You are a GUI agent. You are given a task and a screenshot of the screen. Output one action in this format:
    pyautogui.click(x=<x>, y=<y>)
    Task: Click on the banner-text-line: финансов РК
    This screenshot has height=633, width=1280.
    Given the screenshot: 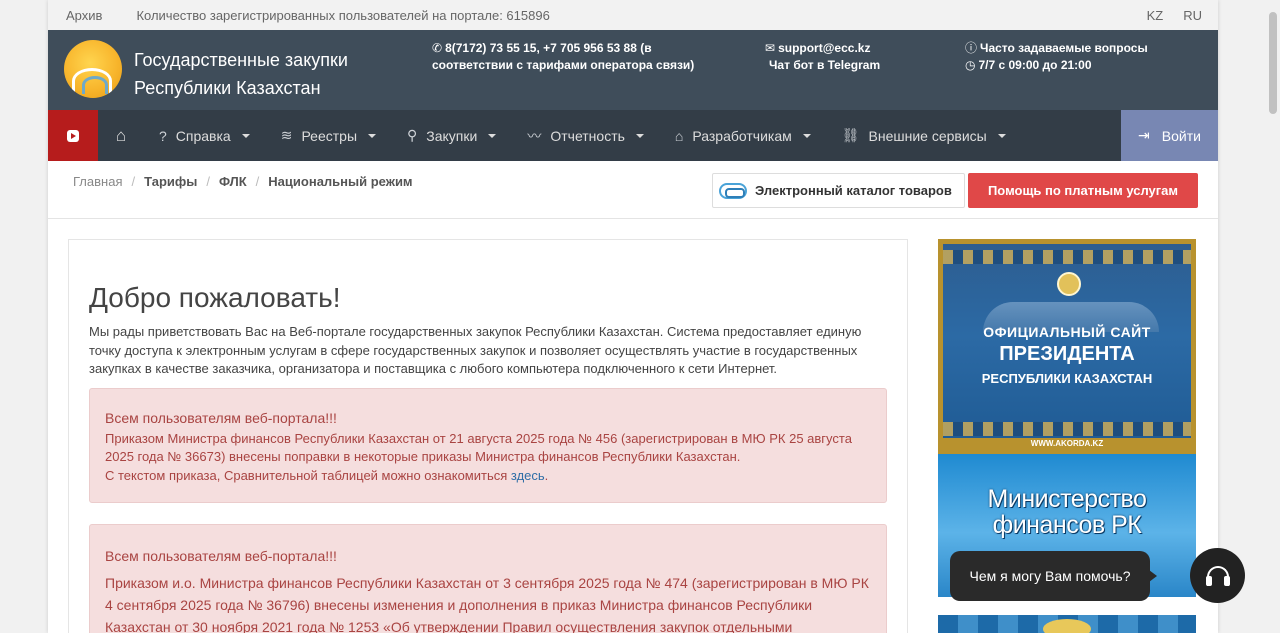 What is the action you would take?
    pyautogui.click(x=1067, y=525)
    